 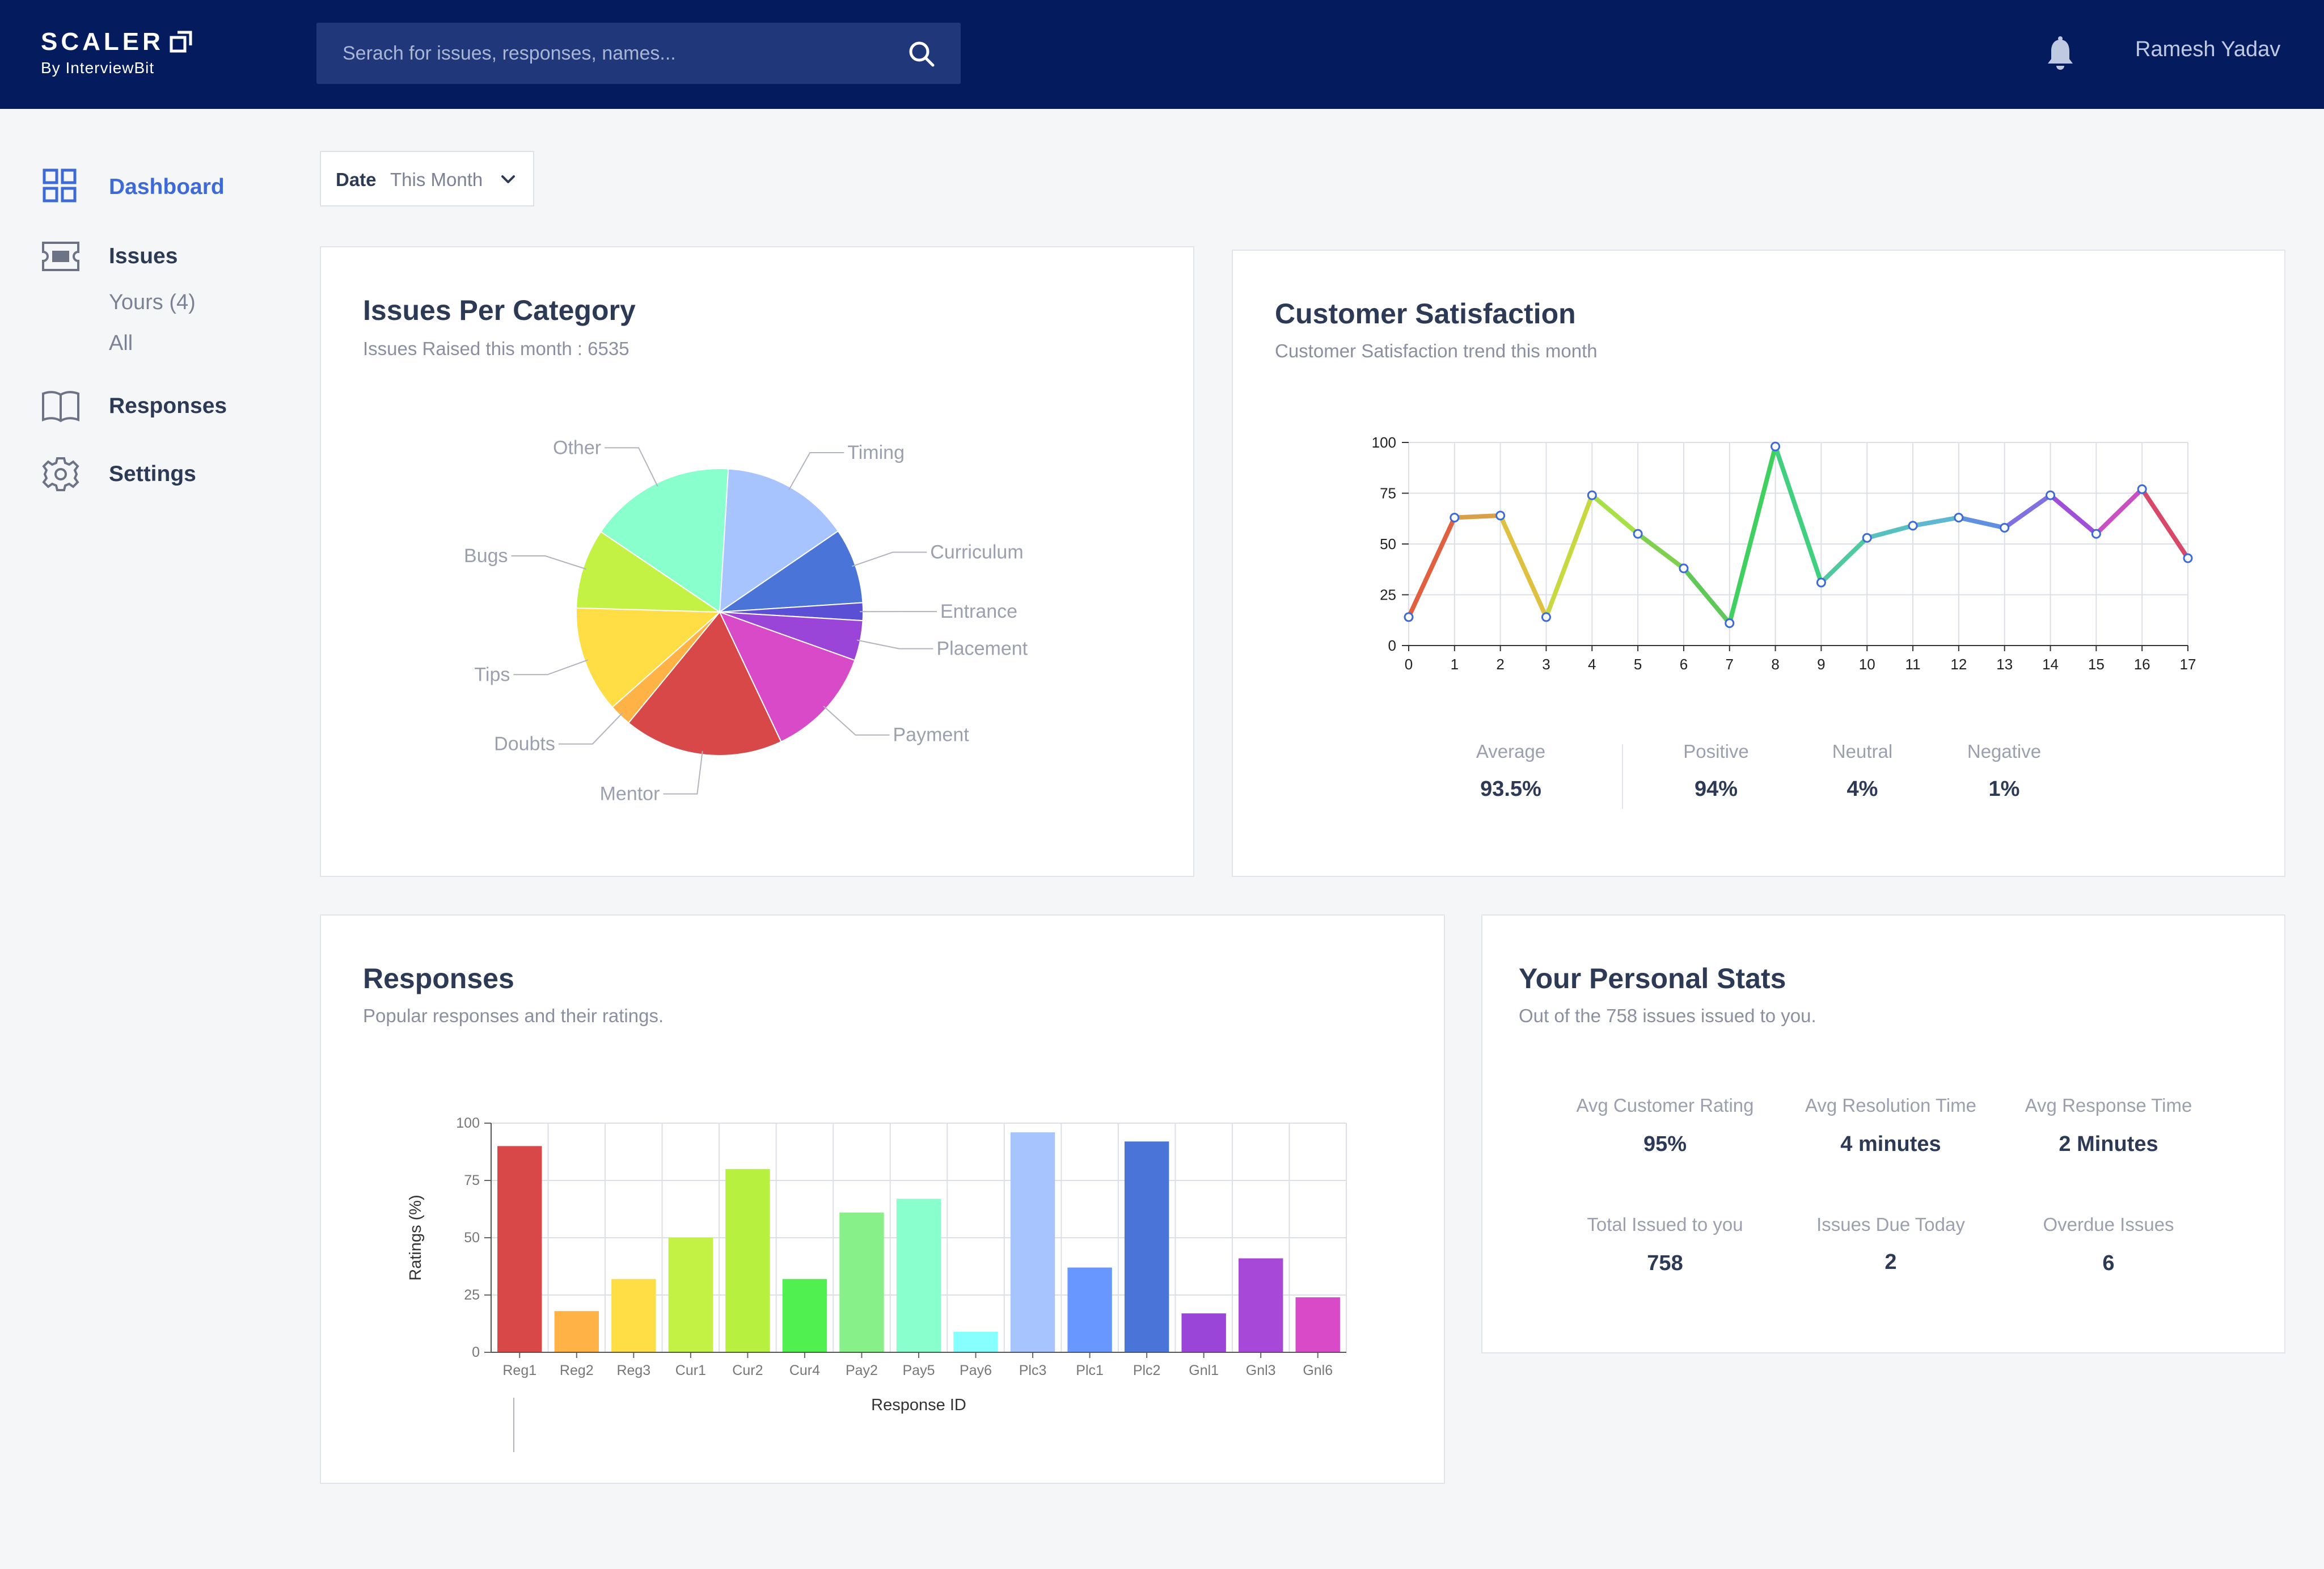 What do you see at coordinates (1318, 1370) in the screenshot?
I see `x-tick-label: Gnl6` at bounding box center [1318, 1370].